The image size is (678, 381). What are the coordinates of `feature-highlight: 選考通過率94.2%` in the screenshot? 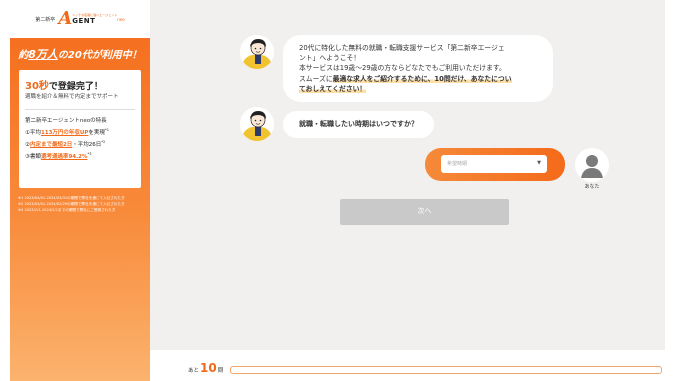 It's located at (64, 157).